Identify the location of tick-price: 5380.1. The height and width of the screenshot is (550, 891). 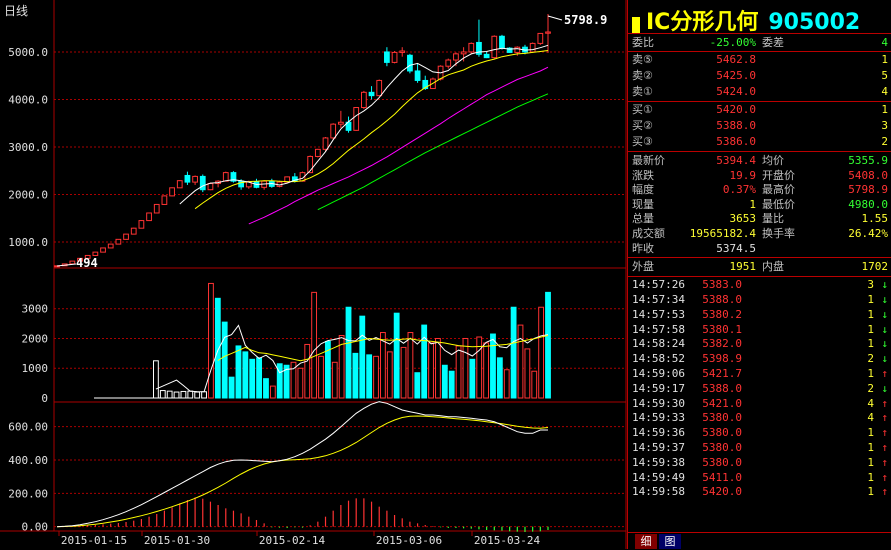
(722, 329).